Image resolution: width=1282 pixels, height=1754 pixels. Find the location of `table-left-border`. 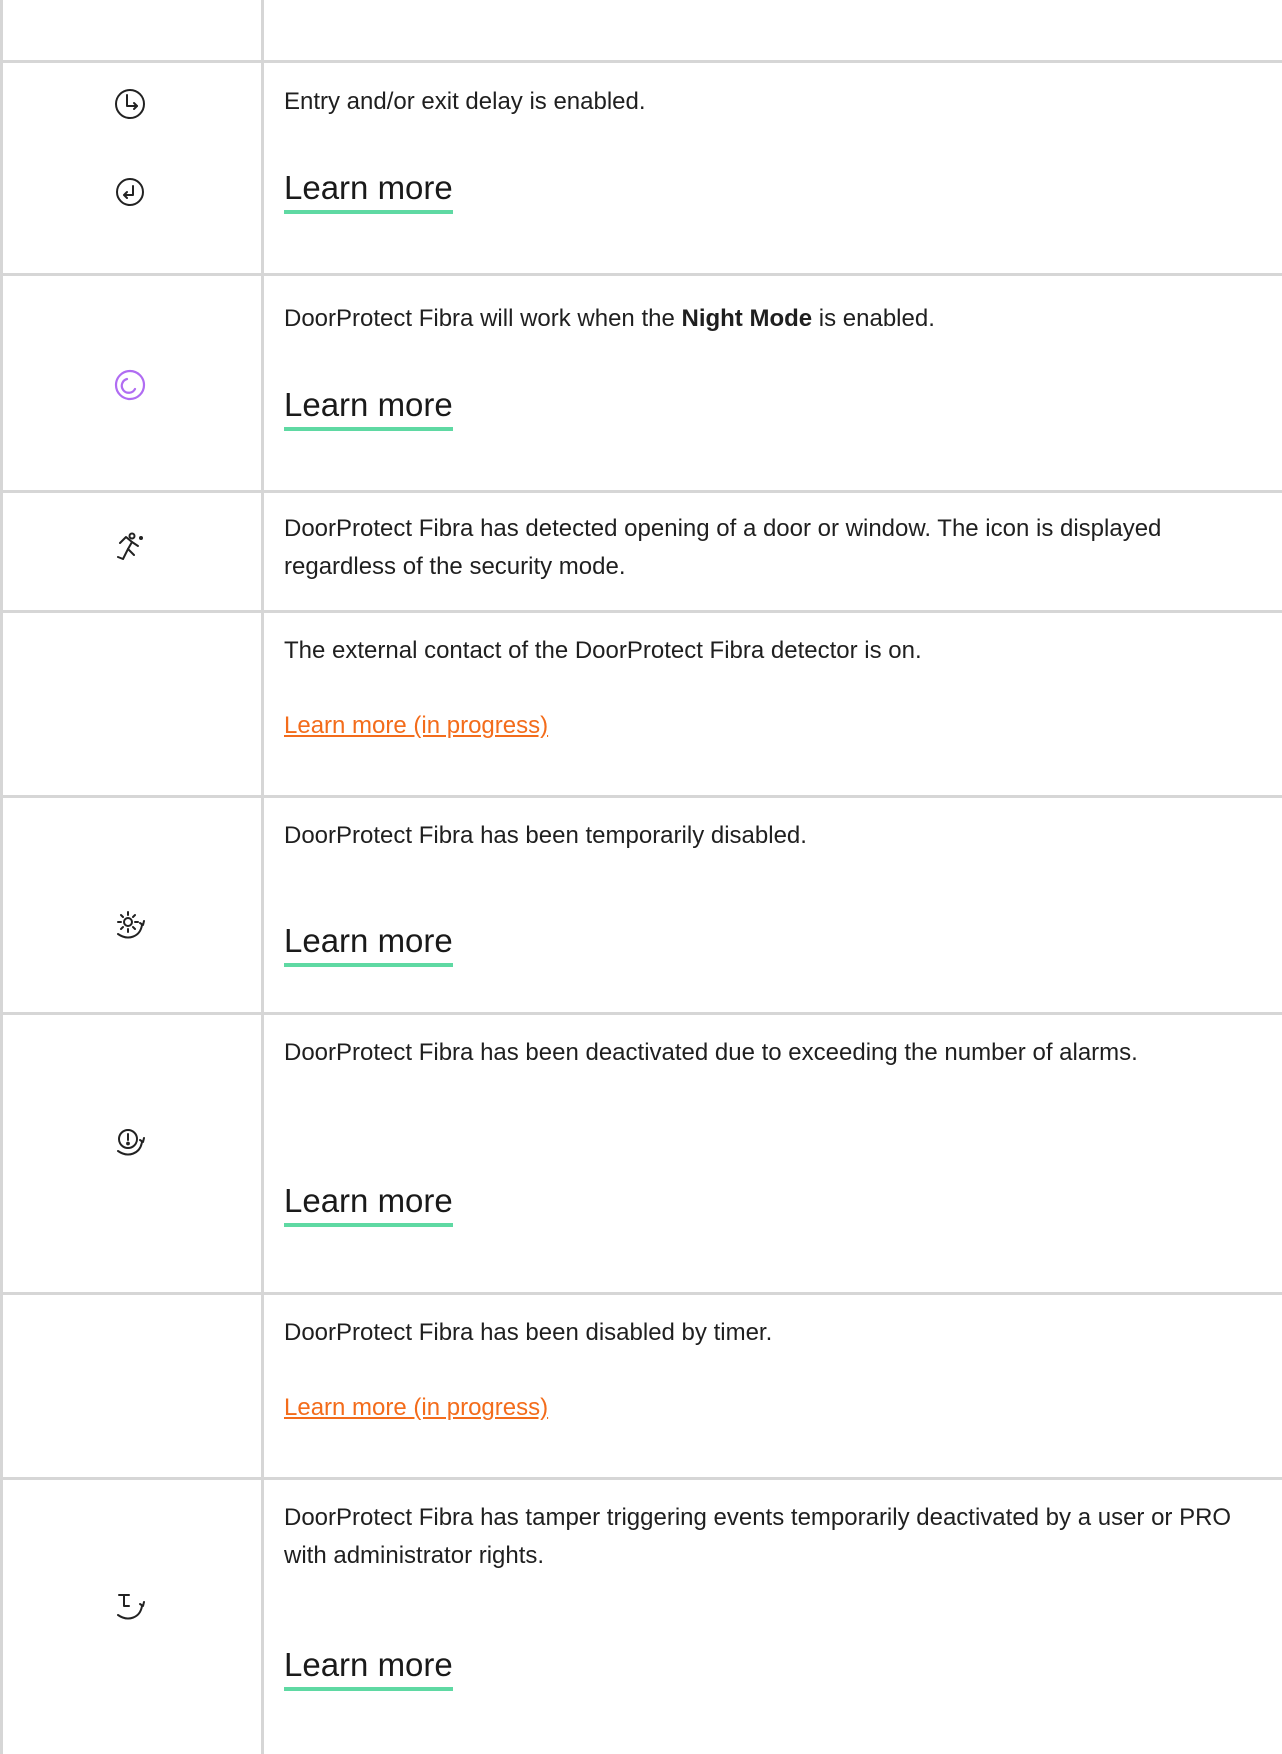

table-left-border is located at coordinates (1, 877).